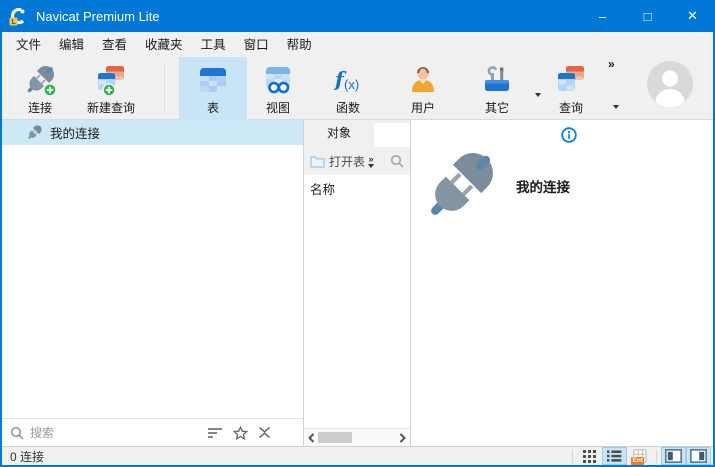 The image size is (715, 467). Describe the element at coordinates (264, 432) in the screenshot. I see `collapse-all-icon` at that location.